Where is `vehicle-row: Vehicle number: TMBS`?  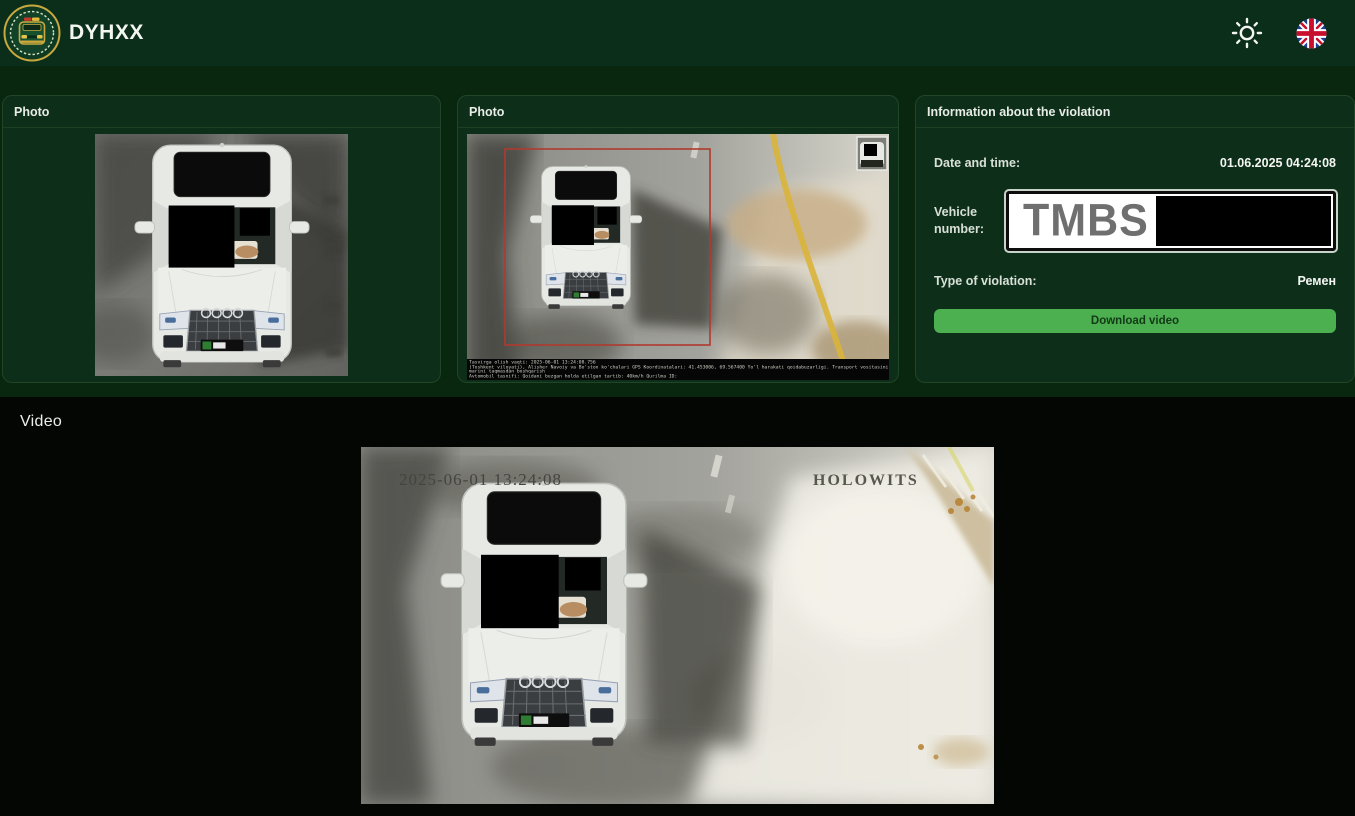
vehicle-row: Vehicle number: TMBS is located at coordinates (1135, 221).